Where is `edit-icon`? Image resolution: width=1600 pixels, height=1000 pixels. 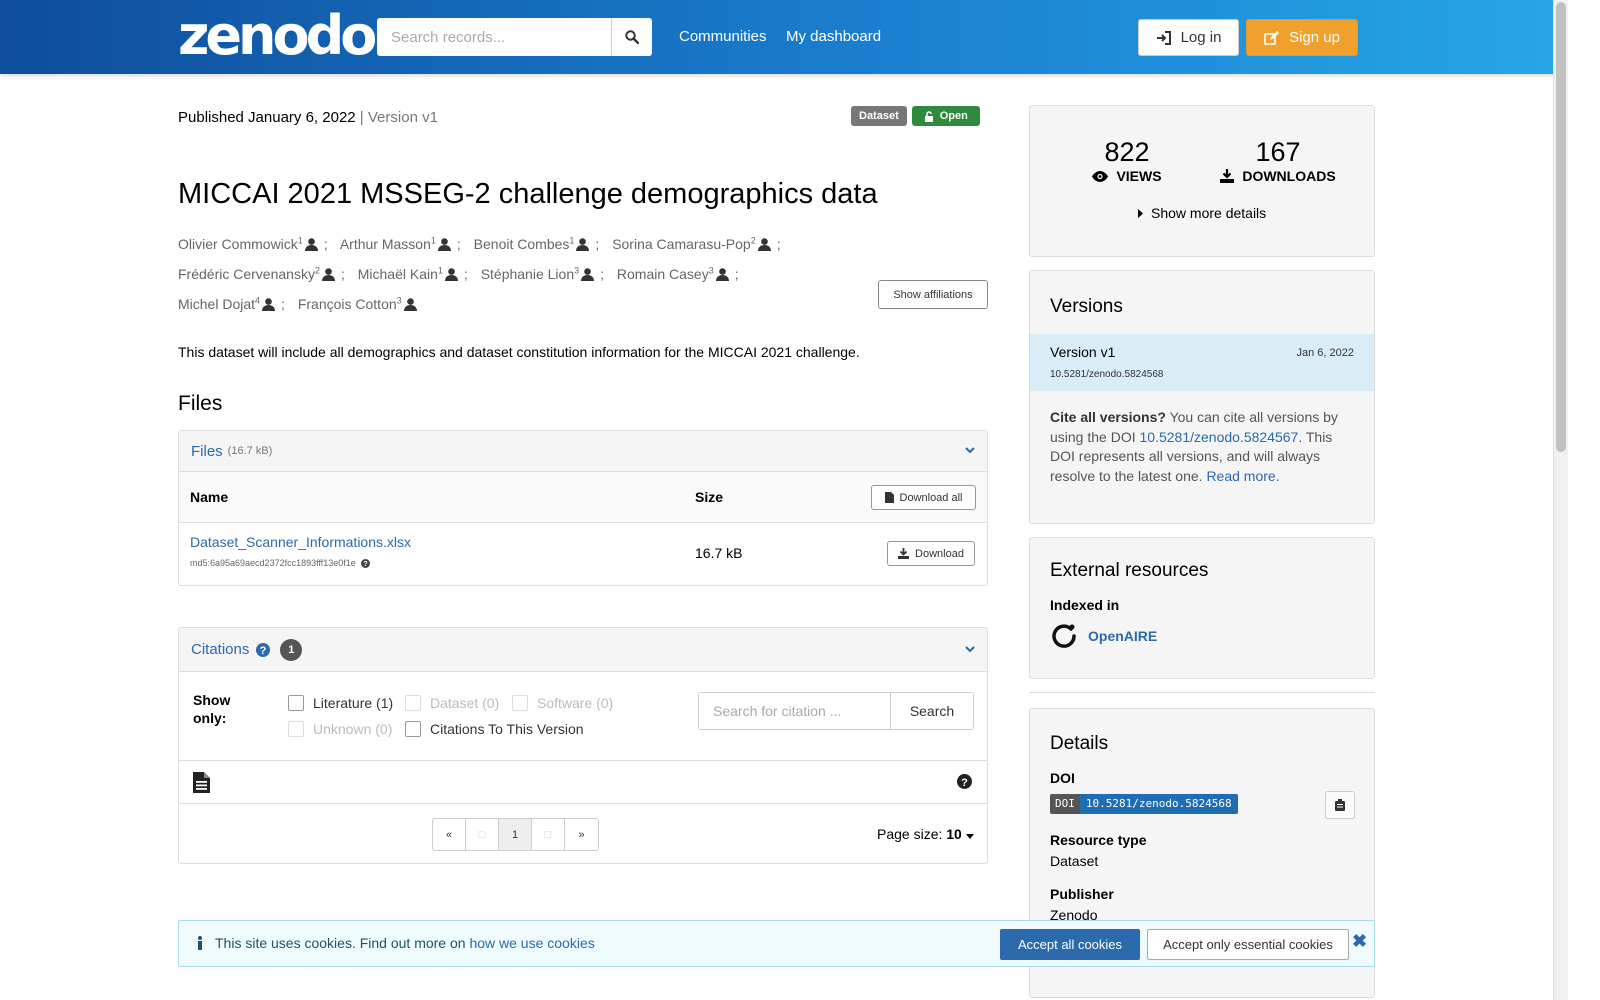 edit-icon is located at coordinates (1272, 37).